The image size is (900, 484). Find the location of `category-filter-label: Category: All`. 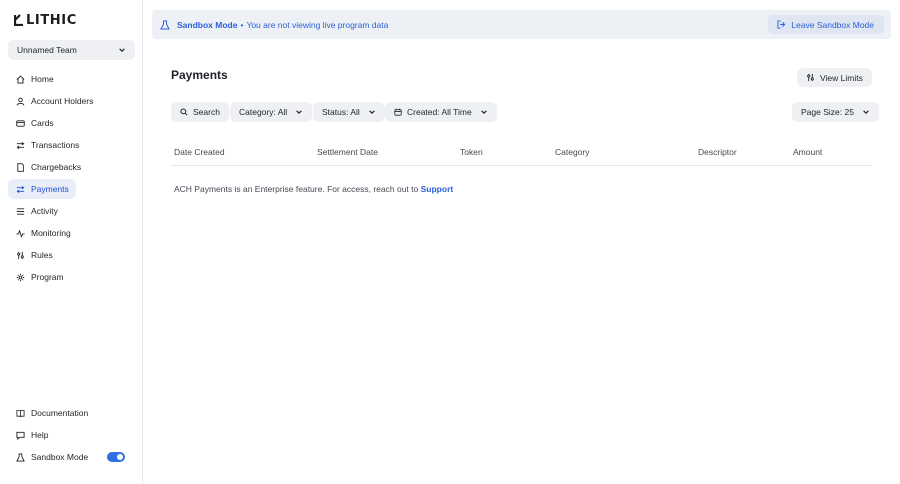

category-filter-label: Category: All is located at coordinates (263, 112).